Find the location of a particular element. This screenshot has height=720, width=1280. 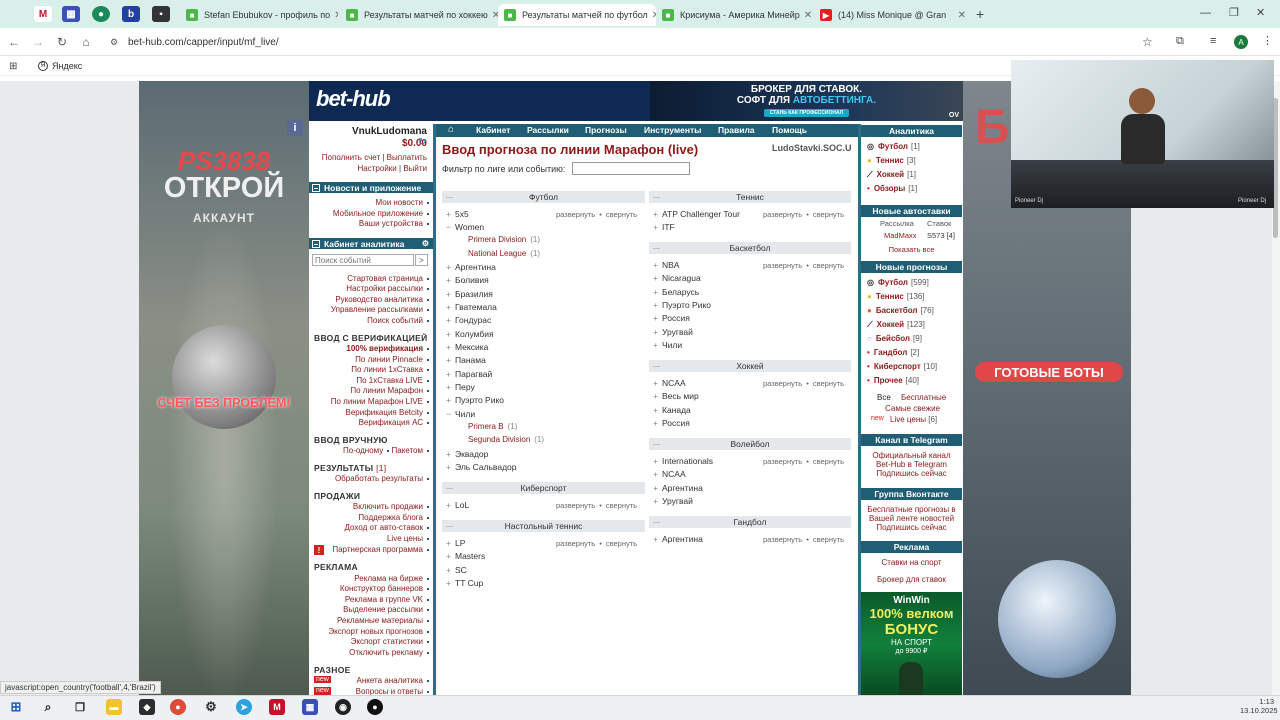

banner-button: СТАНЬ КАК ПРОФЕССИОНАЛ is located at coordinates (806, 113).